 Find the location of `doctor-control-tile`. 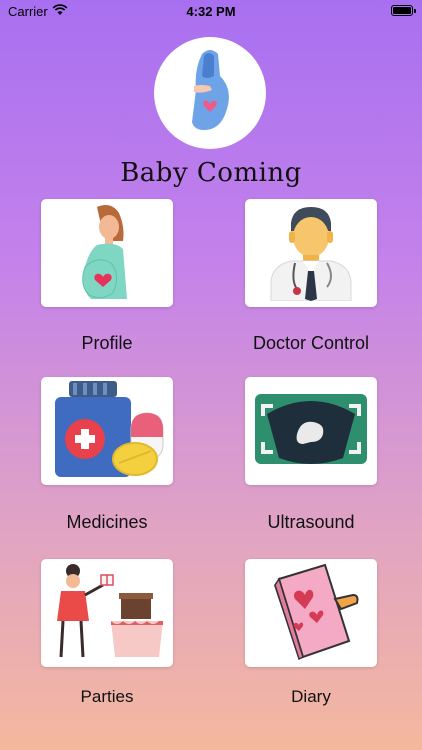

doctor-control-tile is located at coordinates (311, 253).